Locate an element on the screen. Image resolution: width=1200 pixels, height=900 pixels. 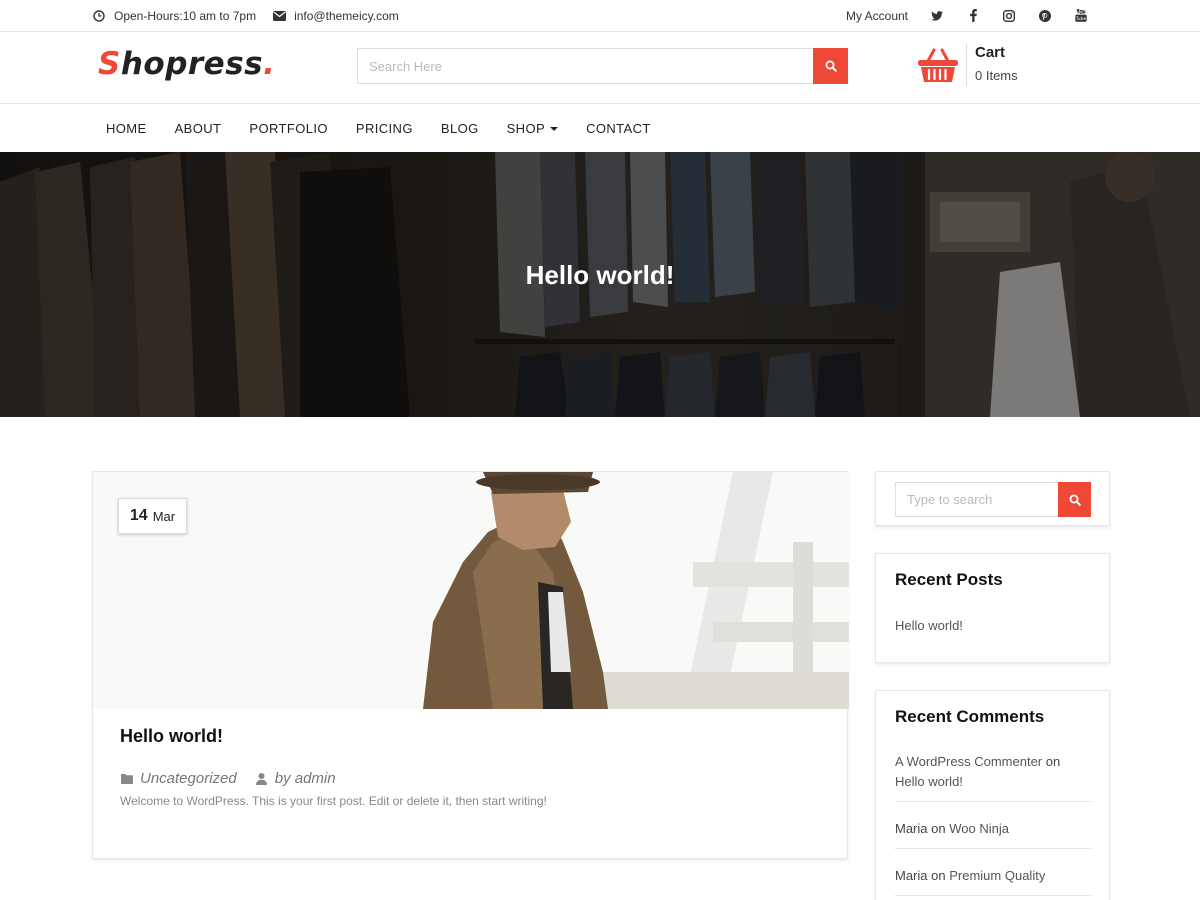
comment-post-link: Premium Quality is located at coordinates (997, 875).